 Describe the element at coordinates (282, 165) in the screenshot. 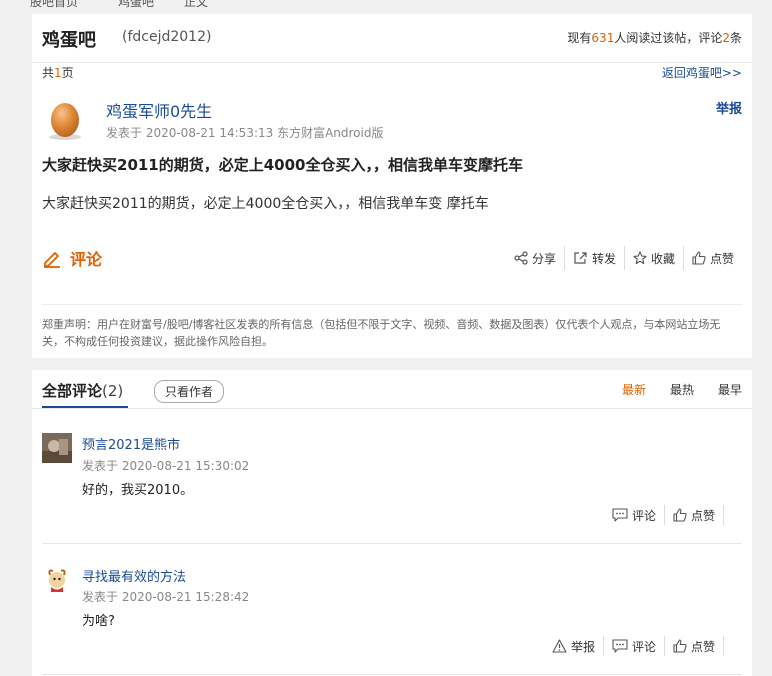

I see `post-title: 大家赶快买2011的期货，必定上4000全仓买入，，相信我单车变摩托车` at that location.